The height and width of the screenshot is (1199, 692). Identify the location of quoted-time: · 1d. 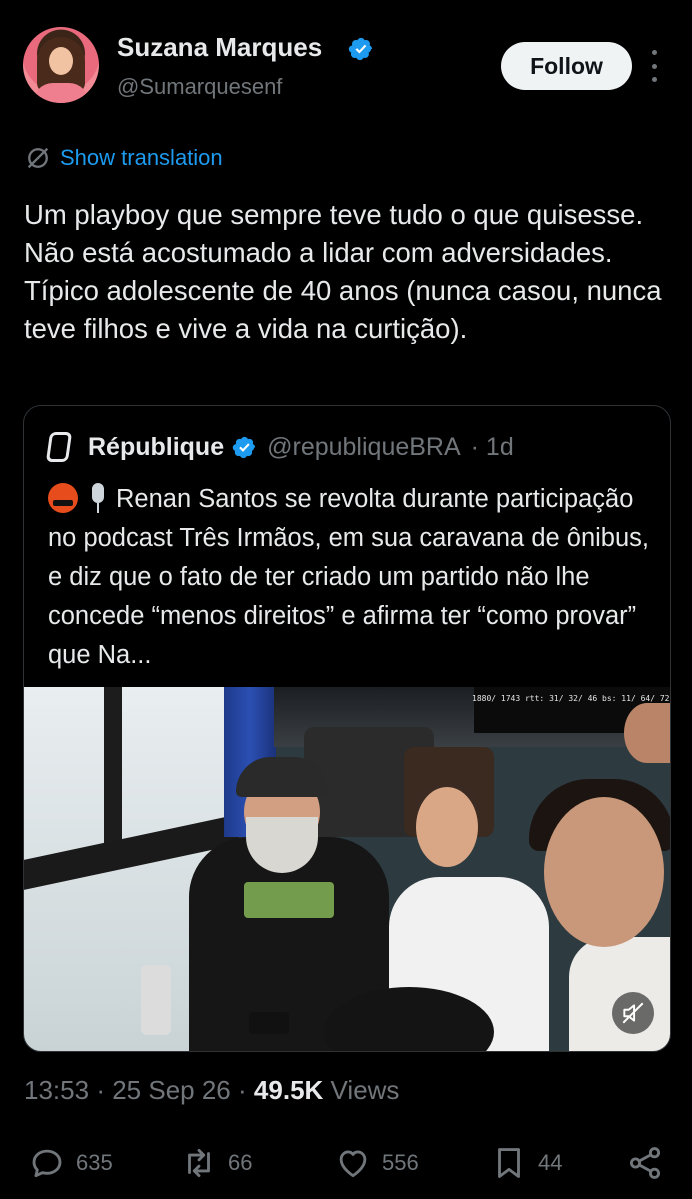
(492, 446).